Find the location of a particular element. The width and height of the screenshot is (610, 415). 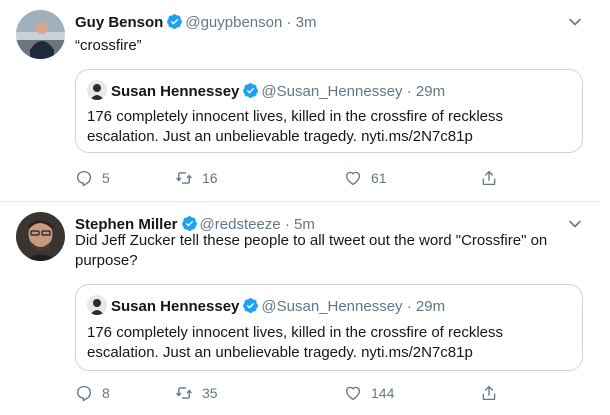

like-button: 144 is located at coordinates (369, 393).